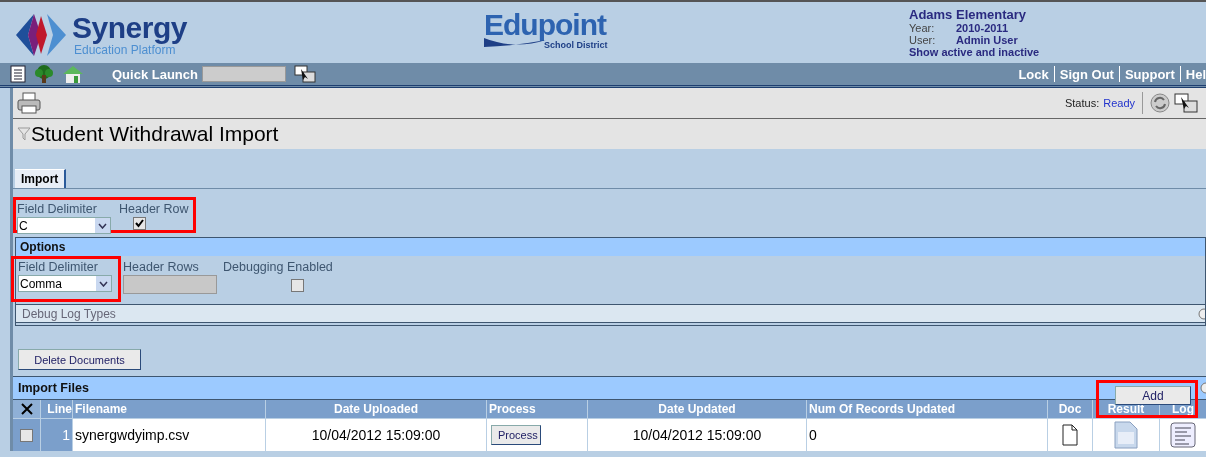 The width and height of the screenshot is (1206, 457). What do you see at coordinates (697, 409) in the screenshot?
I see `column-header: Date Updated` at bounding box center [697, 409].